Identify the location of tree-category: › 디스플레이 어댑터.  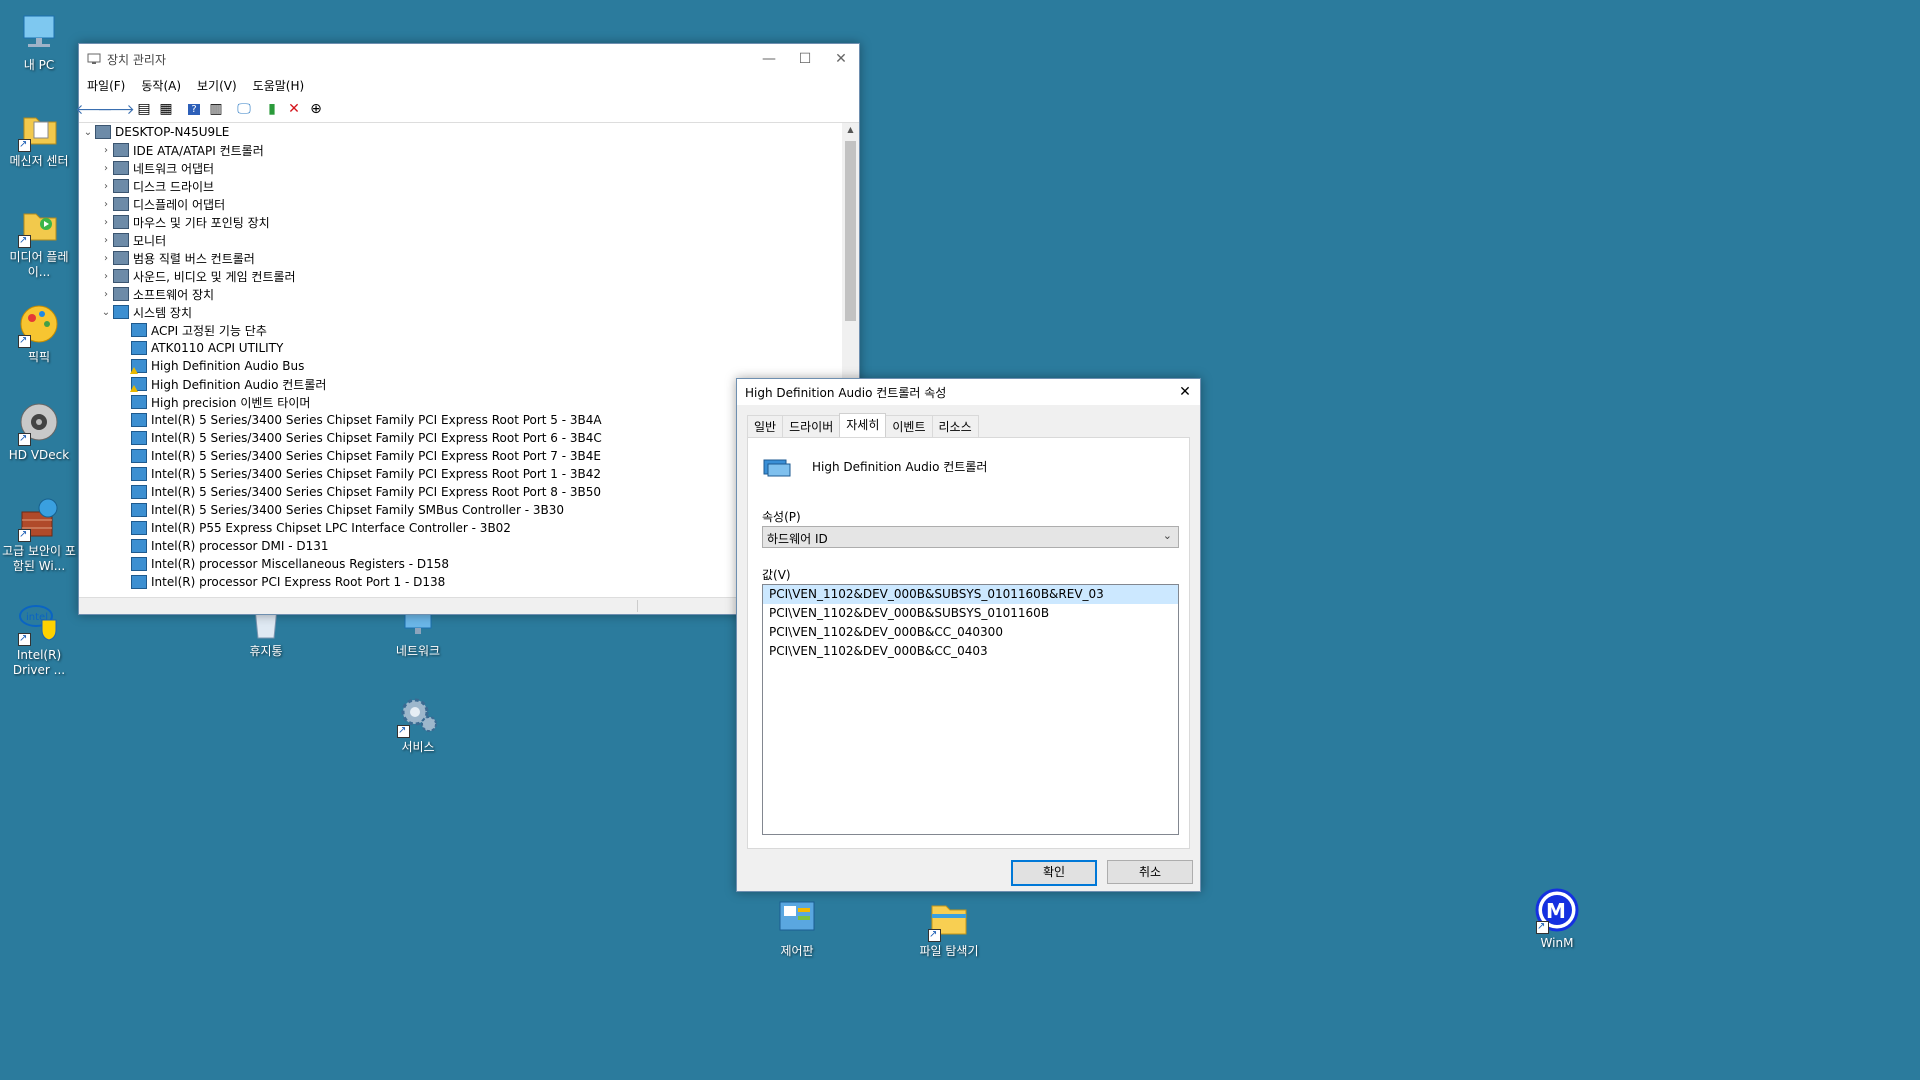
(461, 204).